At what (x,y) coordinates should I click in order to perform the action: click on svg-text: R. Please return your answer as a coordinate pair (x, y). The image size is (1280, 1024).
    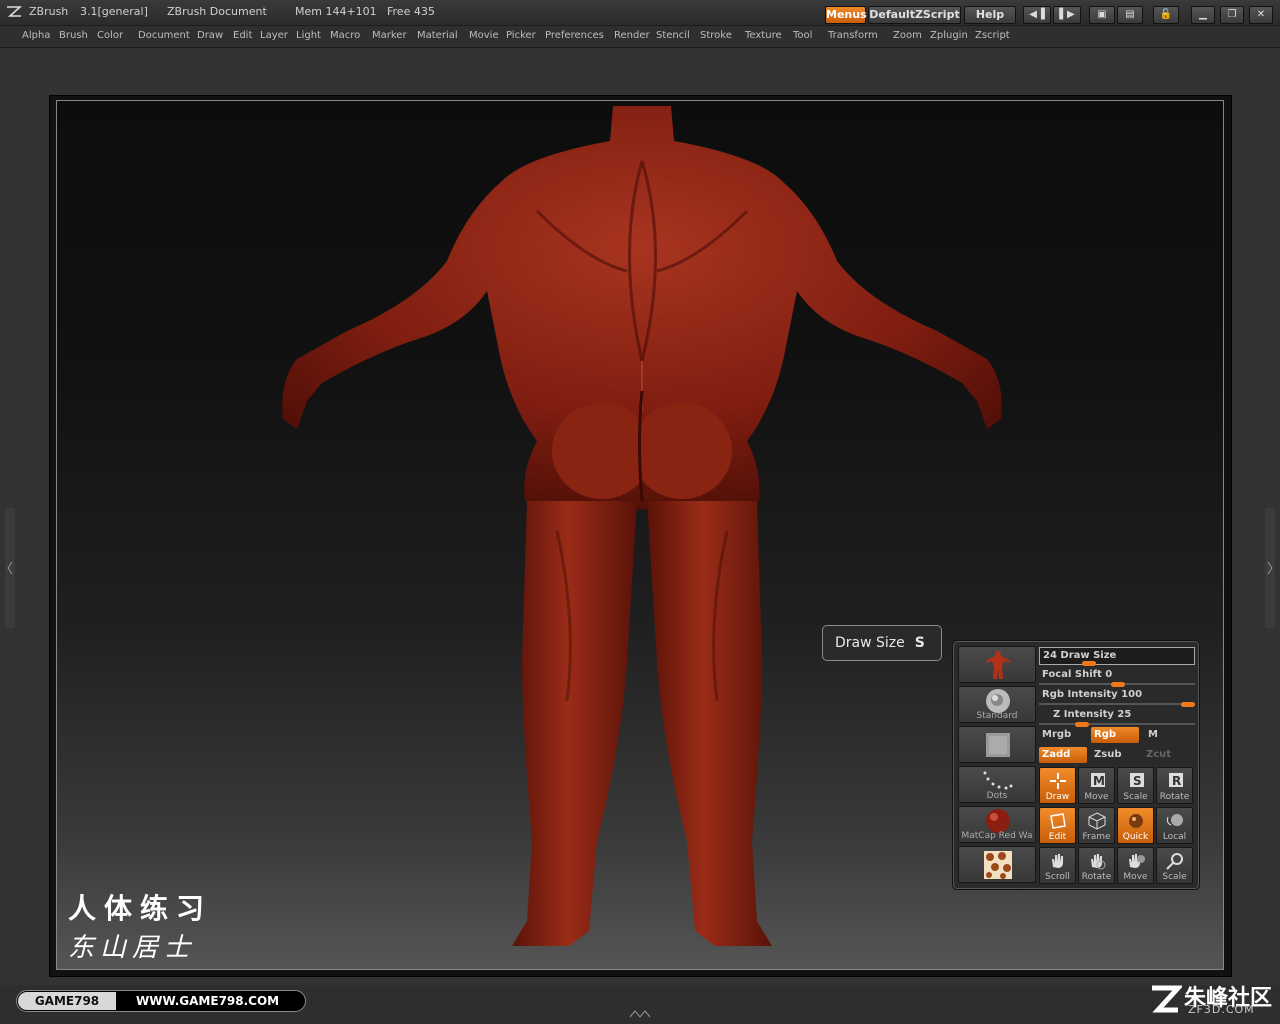
    Looking at the image, I should click on (1176, 781).